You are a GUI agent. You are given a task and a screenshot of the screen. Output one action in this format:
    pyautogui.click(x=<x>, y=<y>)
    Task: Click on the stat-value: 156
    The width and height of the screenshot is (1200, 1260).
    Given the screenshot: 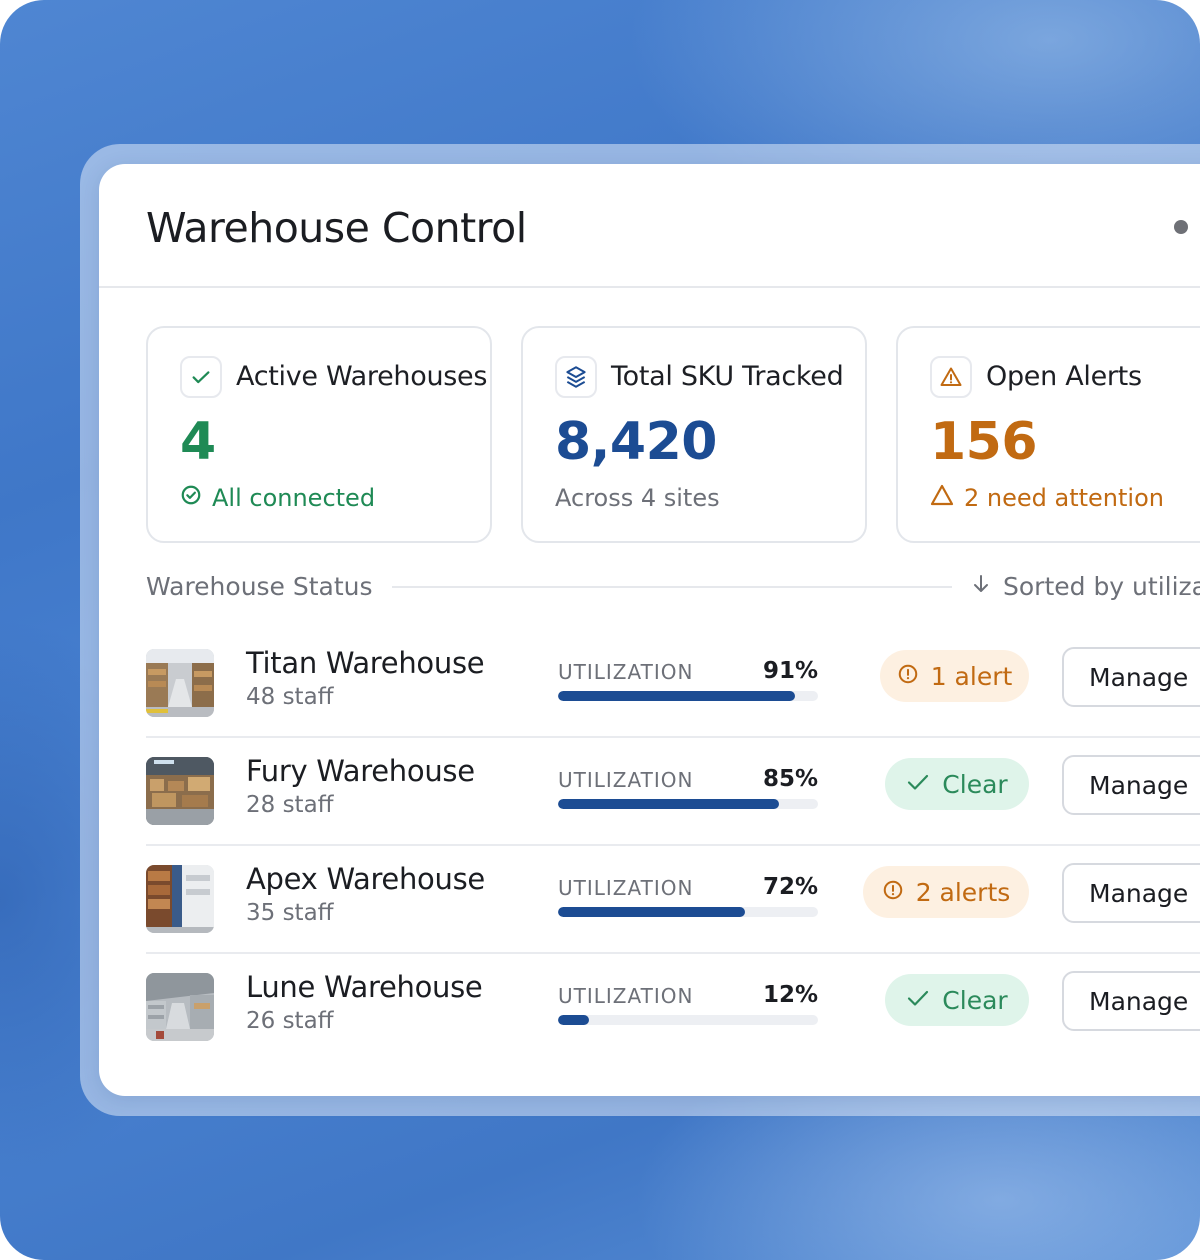 What is the action you would take?
    pyautogui.click(x=984, y=442)
    